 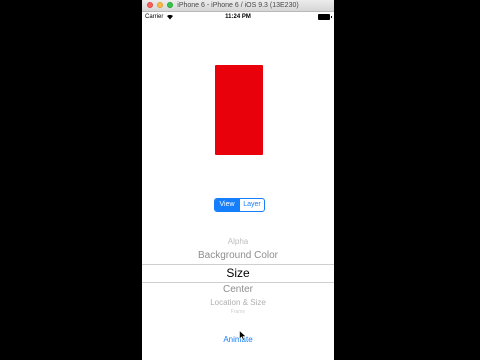 I want to click on picker-item-location-size: Location & Size, so click(x=238, y=302).